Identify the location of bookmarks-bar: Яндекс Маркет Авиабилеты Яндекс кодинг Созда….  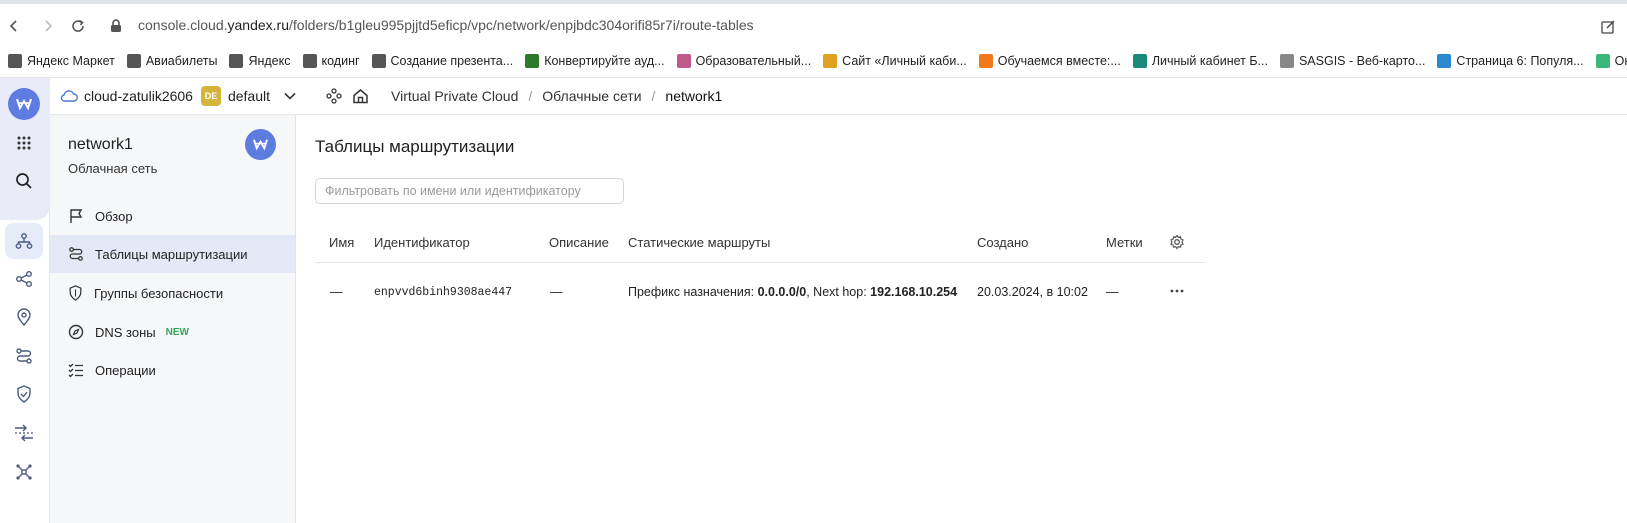
(813, 61).